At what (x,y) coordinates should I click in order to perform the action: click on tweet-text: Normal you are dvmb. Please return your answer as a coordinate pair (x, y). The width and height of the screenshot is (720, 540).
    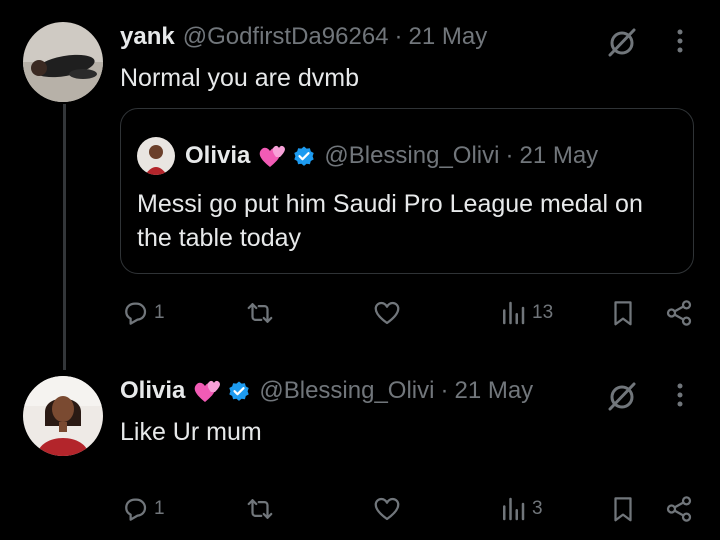
    Looking at the image, I should click on (239, 78).